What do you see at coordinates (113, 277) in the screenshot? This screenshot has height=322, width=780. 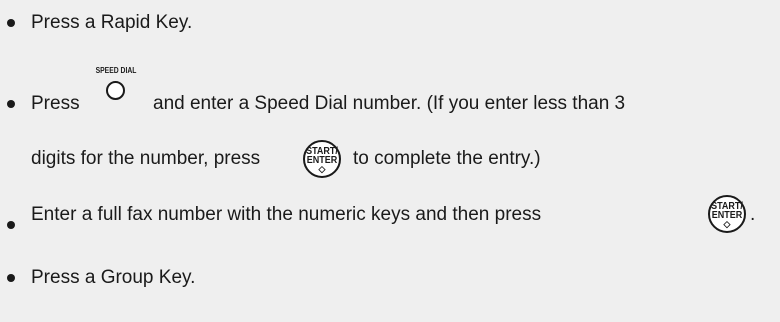 I see `item-4-text: Press a Group Key.` at bounding box center [113, 277].